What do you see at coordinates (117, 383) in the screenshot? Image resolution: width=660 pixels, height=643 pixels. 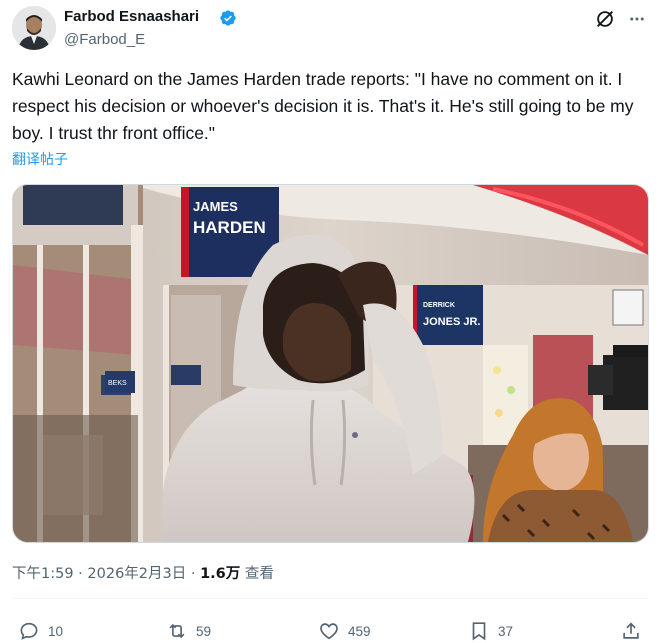 I see `sign-beks: BEKS` at bounding box center [117, 383].